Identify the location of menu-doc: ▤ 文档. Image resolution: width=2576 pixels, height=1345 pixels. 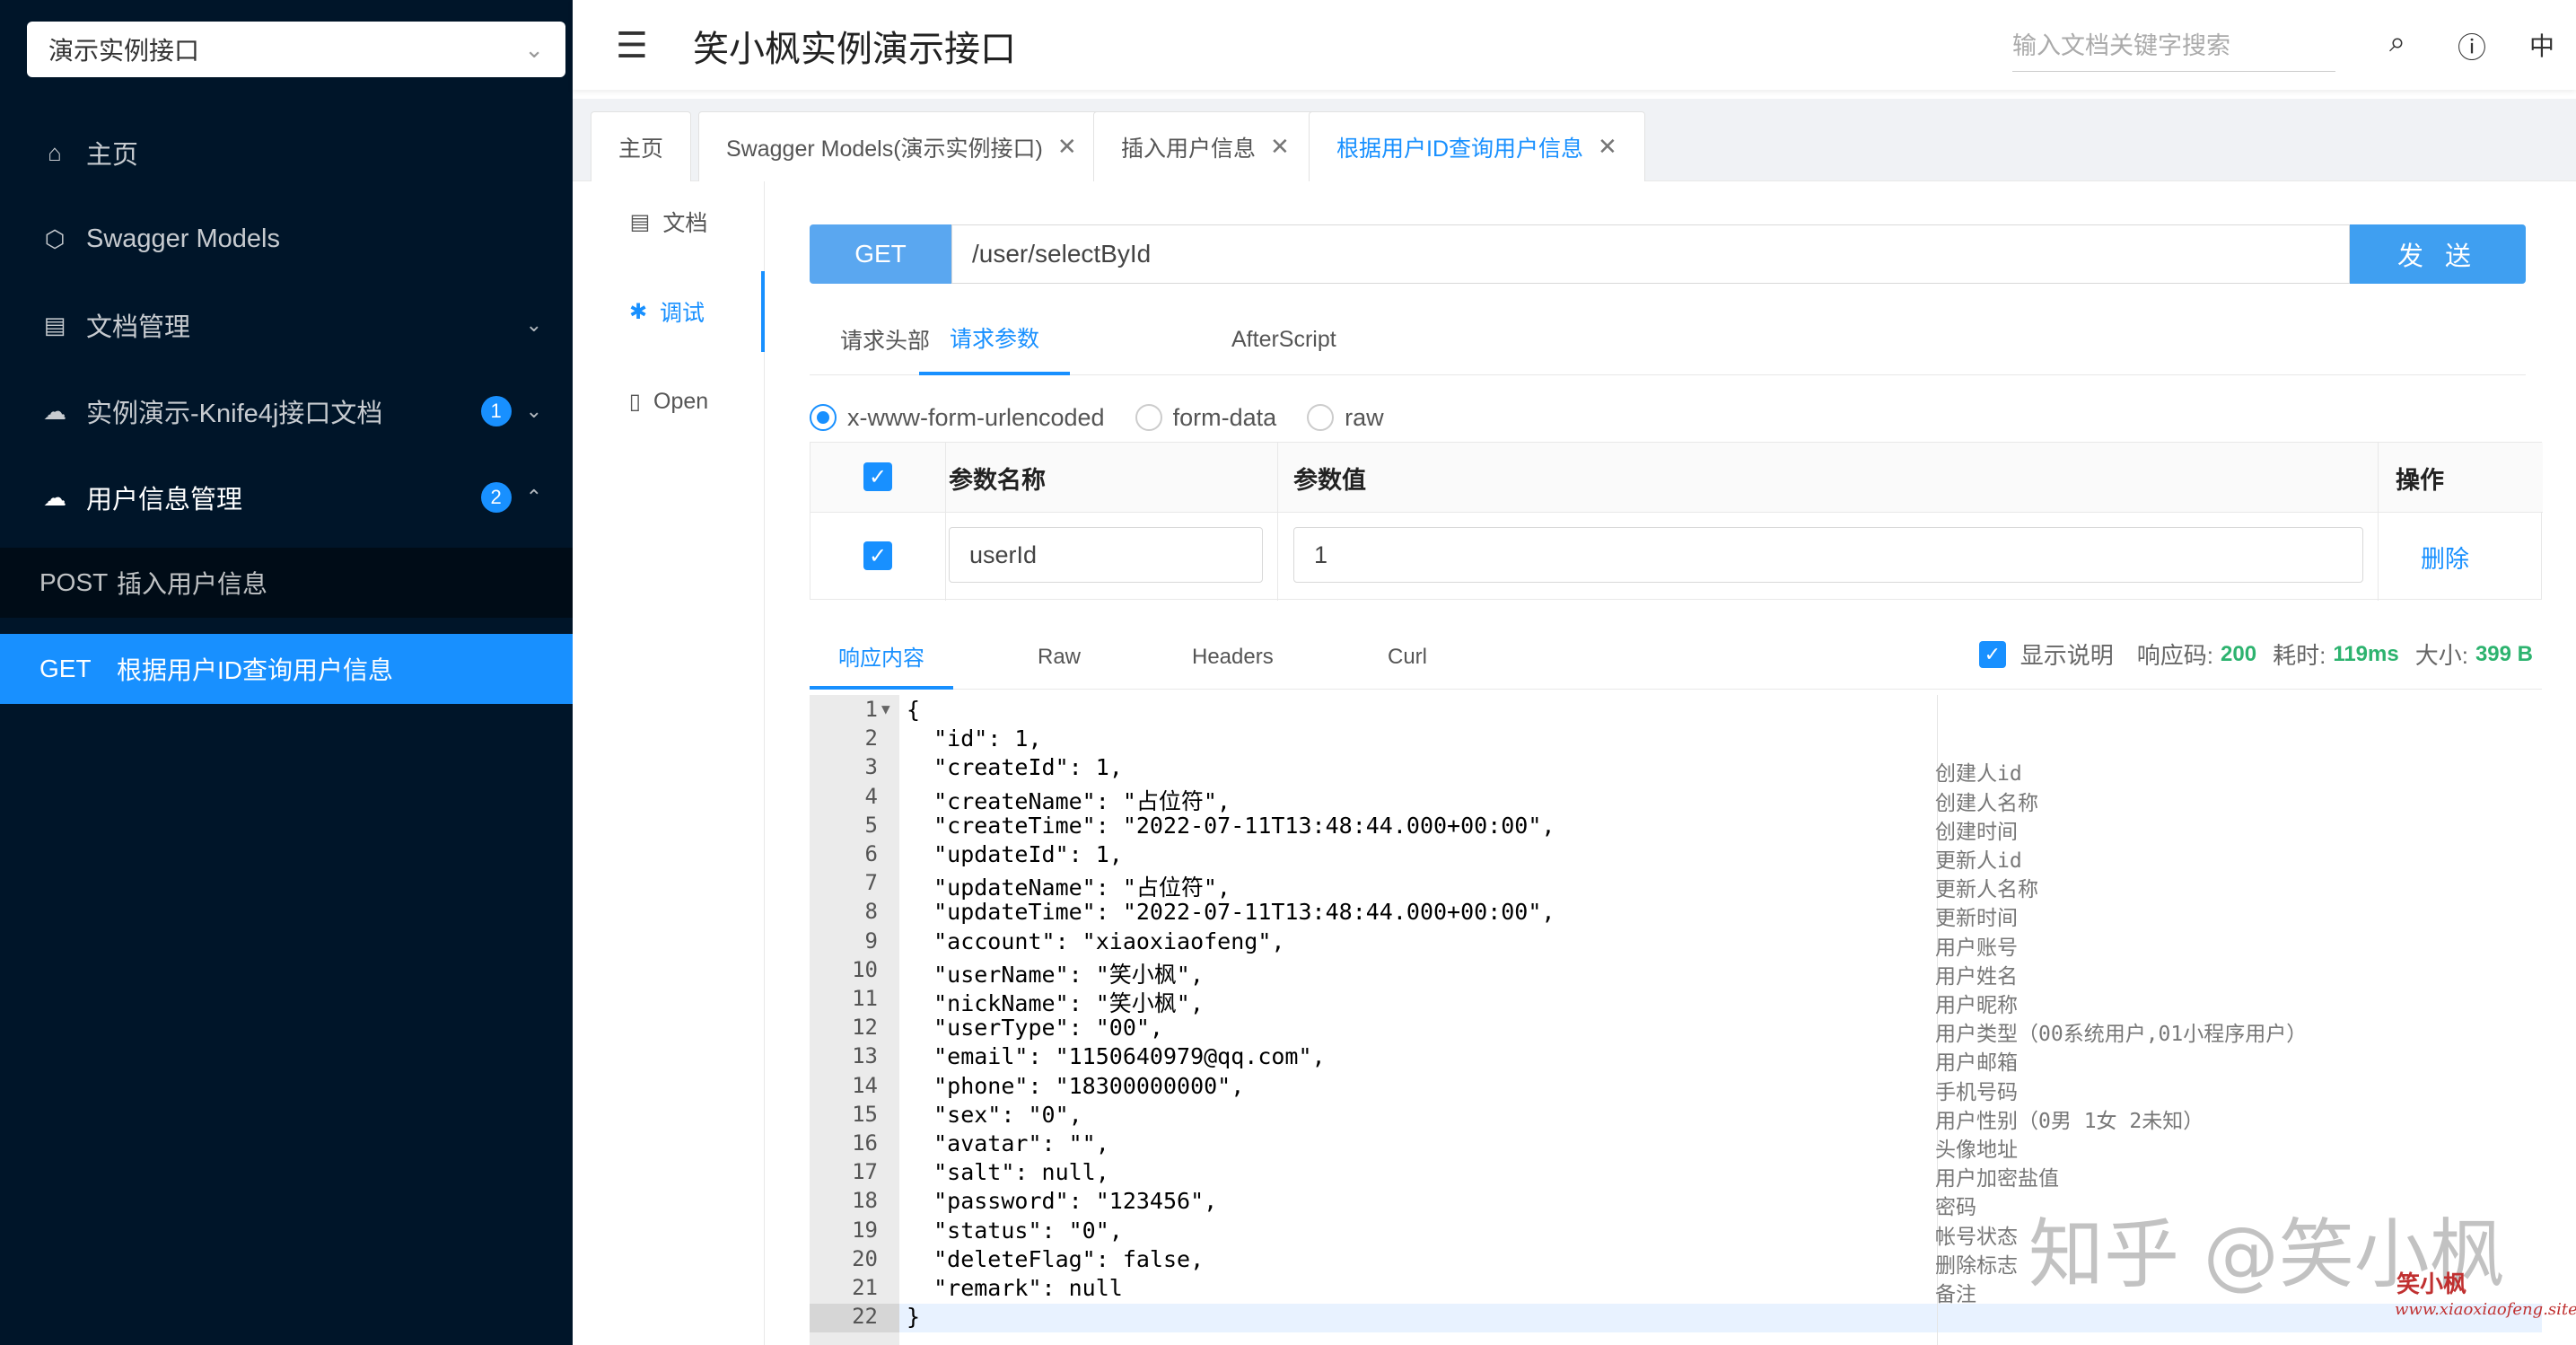
(669, 221).